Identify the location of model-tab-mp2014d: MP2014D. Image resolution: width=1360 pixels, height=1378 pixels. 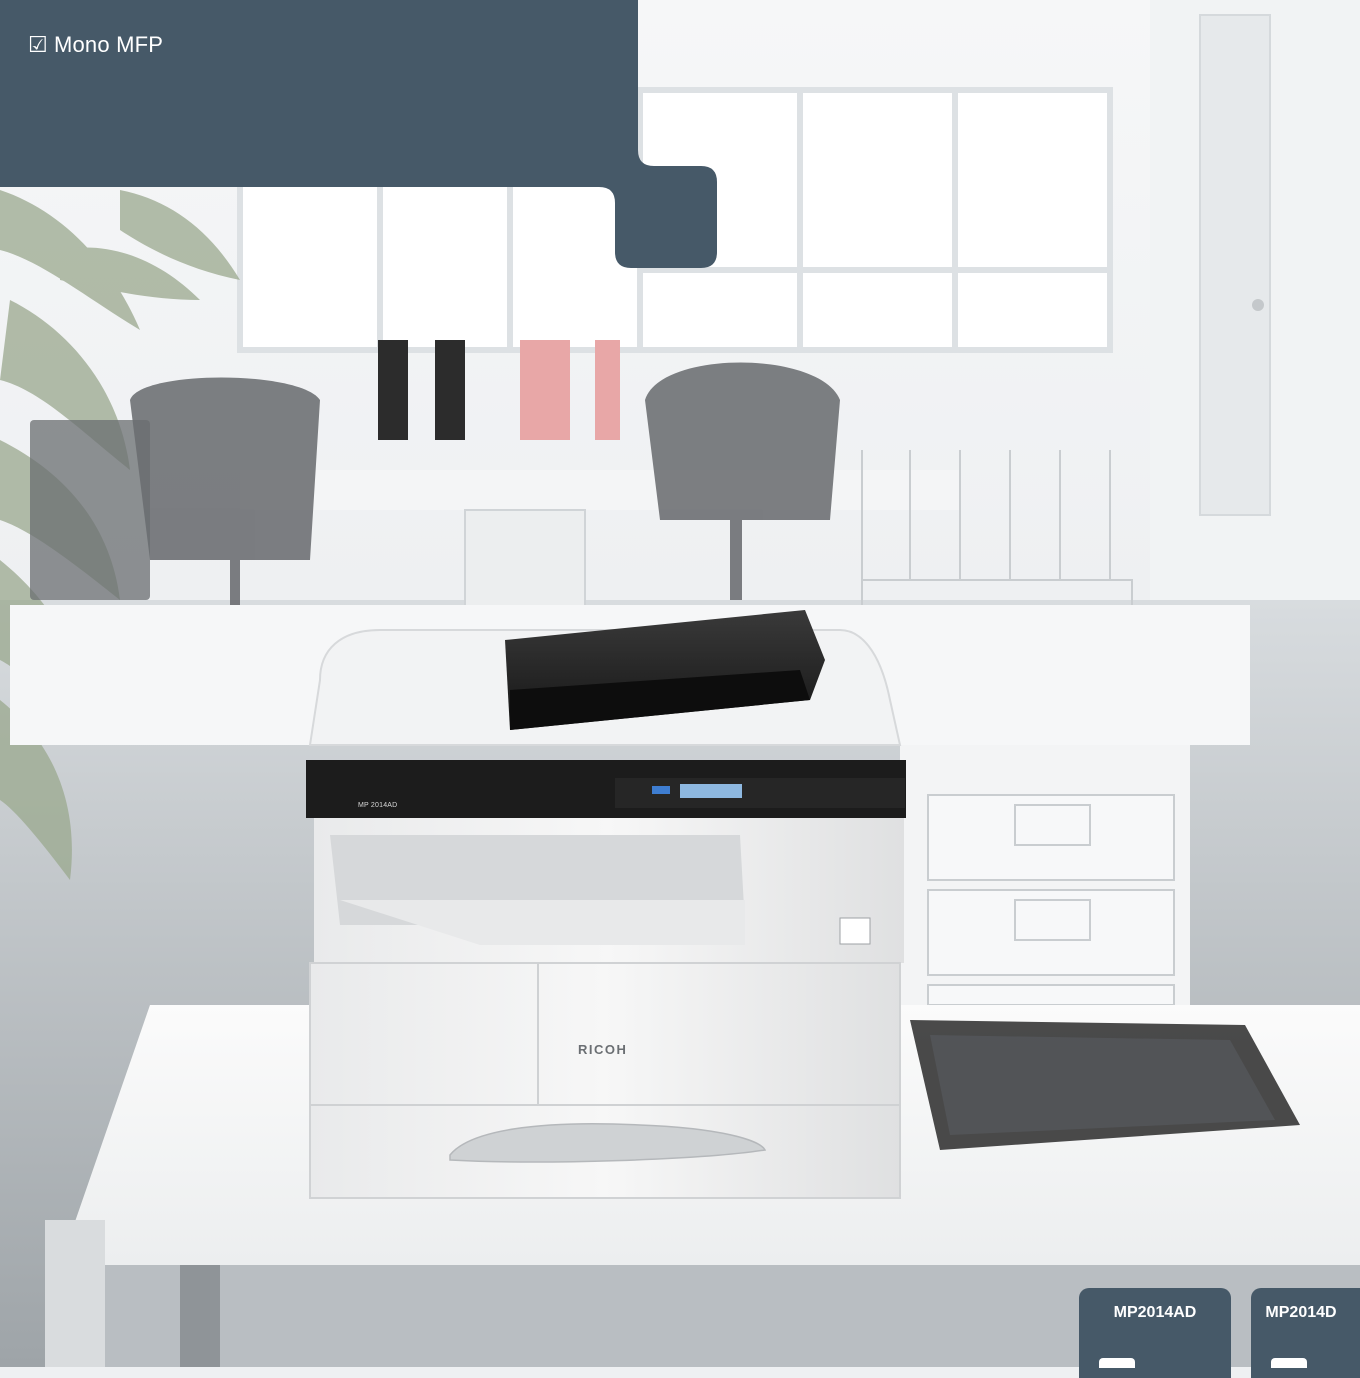
(1305, 1333).